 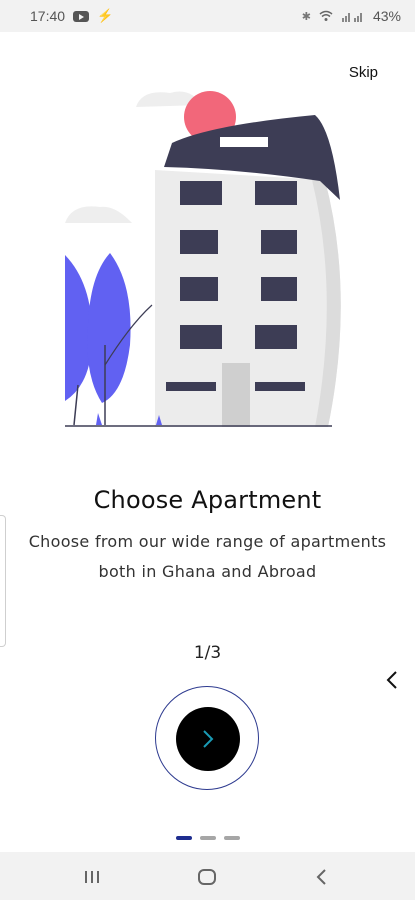 I want to click on tree-shape, so click(x=109, y=328).